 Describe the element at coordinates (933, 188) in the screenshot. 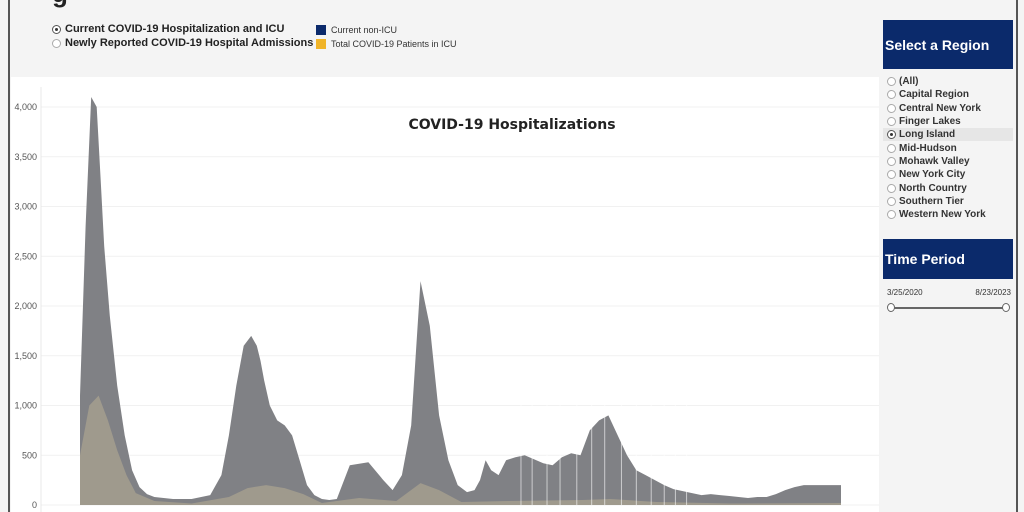

I see `region-option-label: North Country` at that location.